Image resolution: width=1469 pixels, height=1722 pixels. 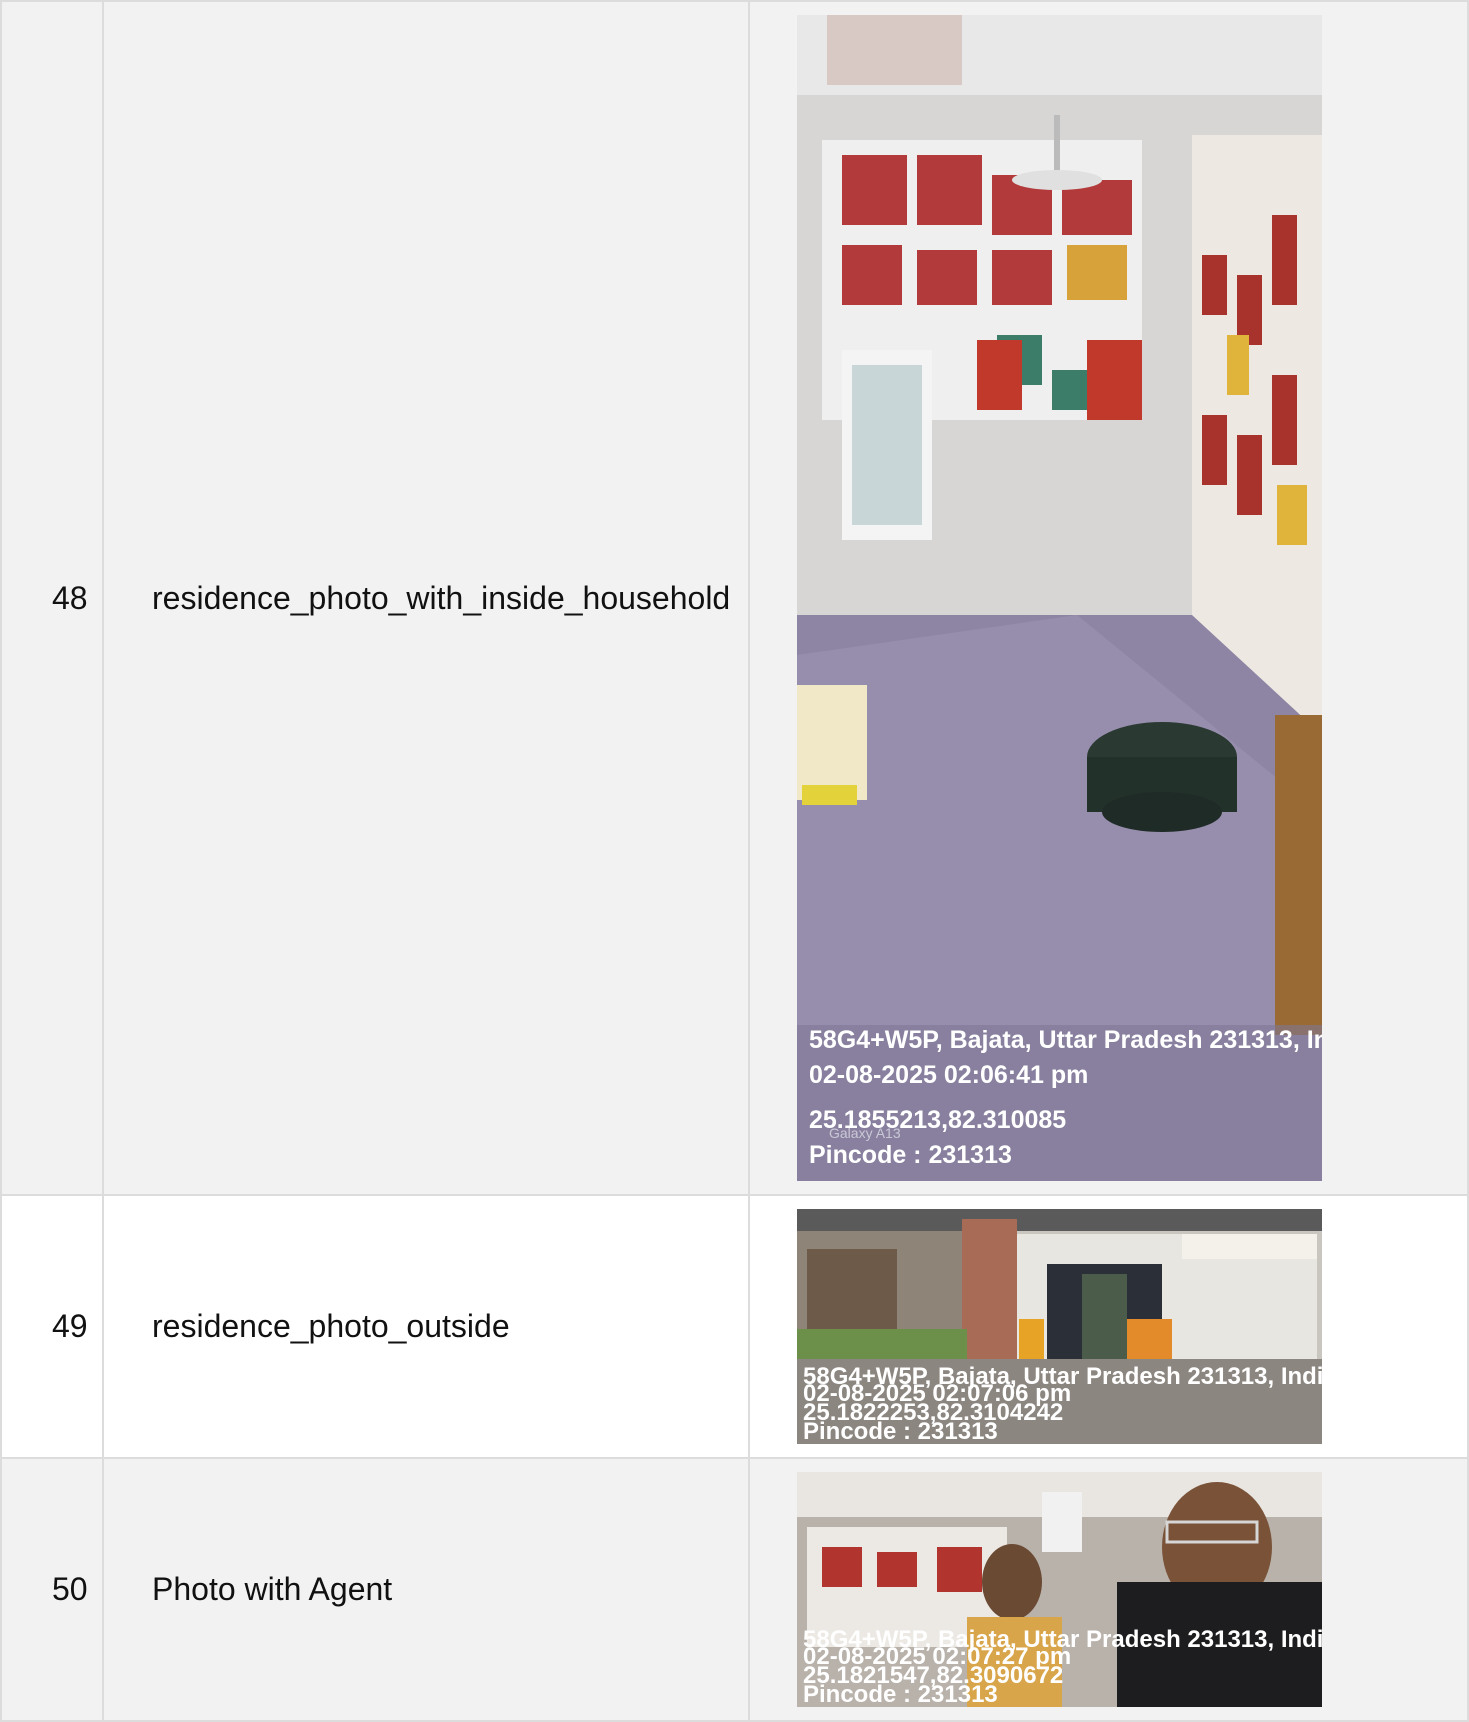 What do you see at coordinates (426, 1589) in the screenshot?
I see `field-name: Photo with Agent` at bounding box center [426, 1589].